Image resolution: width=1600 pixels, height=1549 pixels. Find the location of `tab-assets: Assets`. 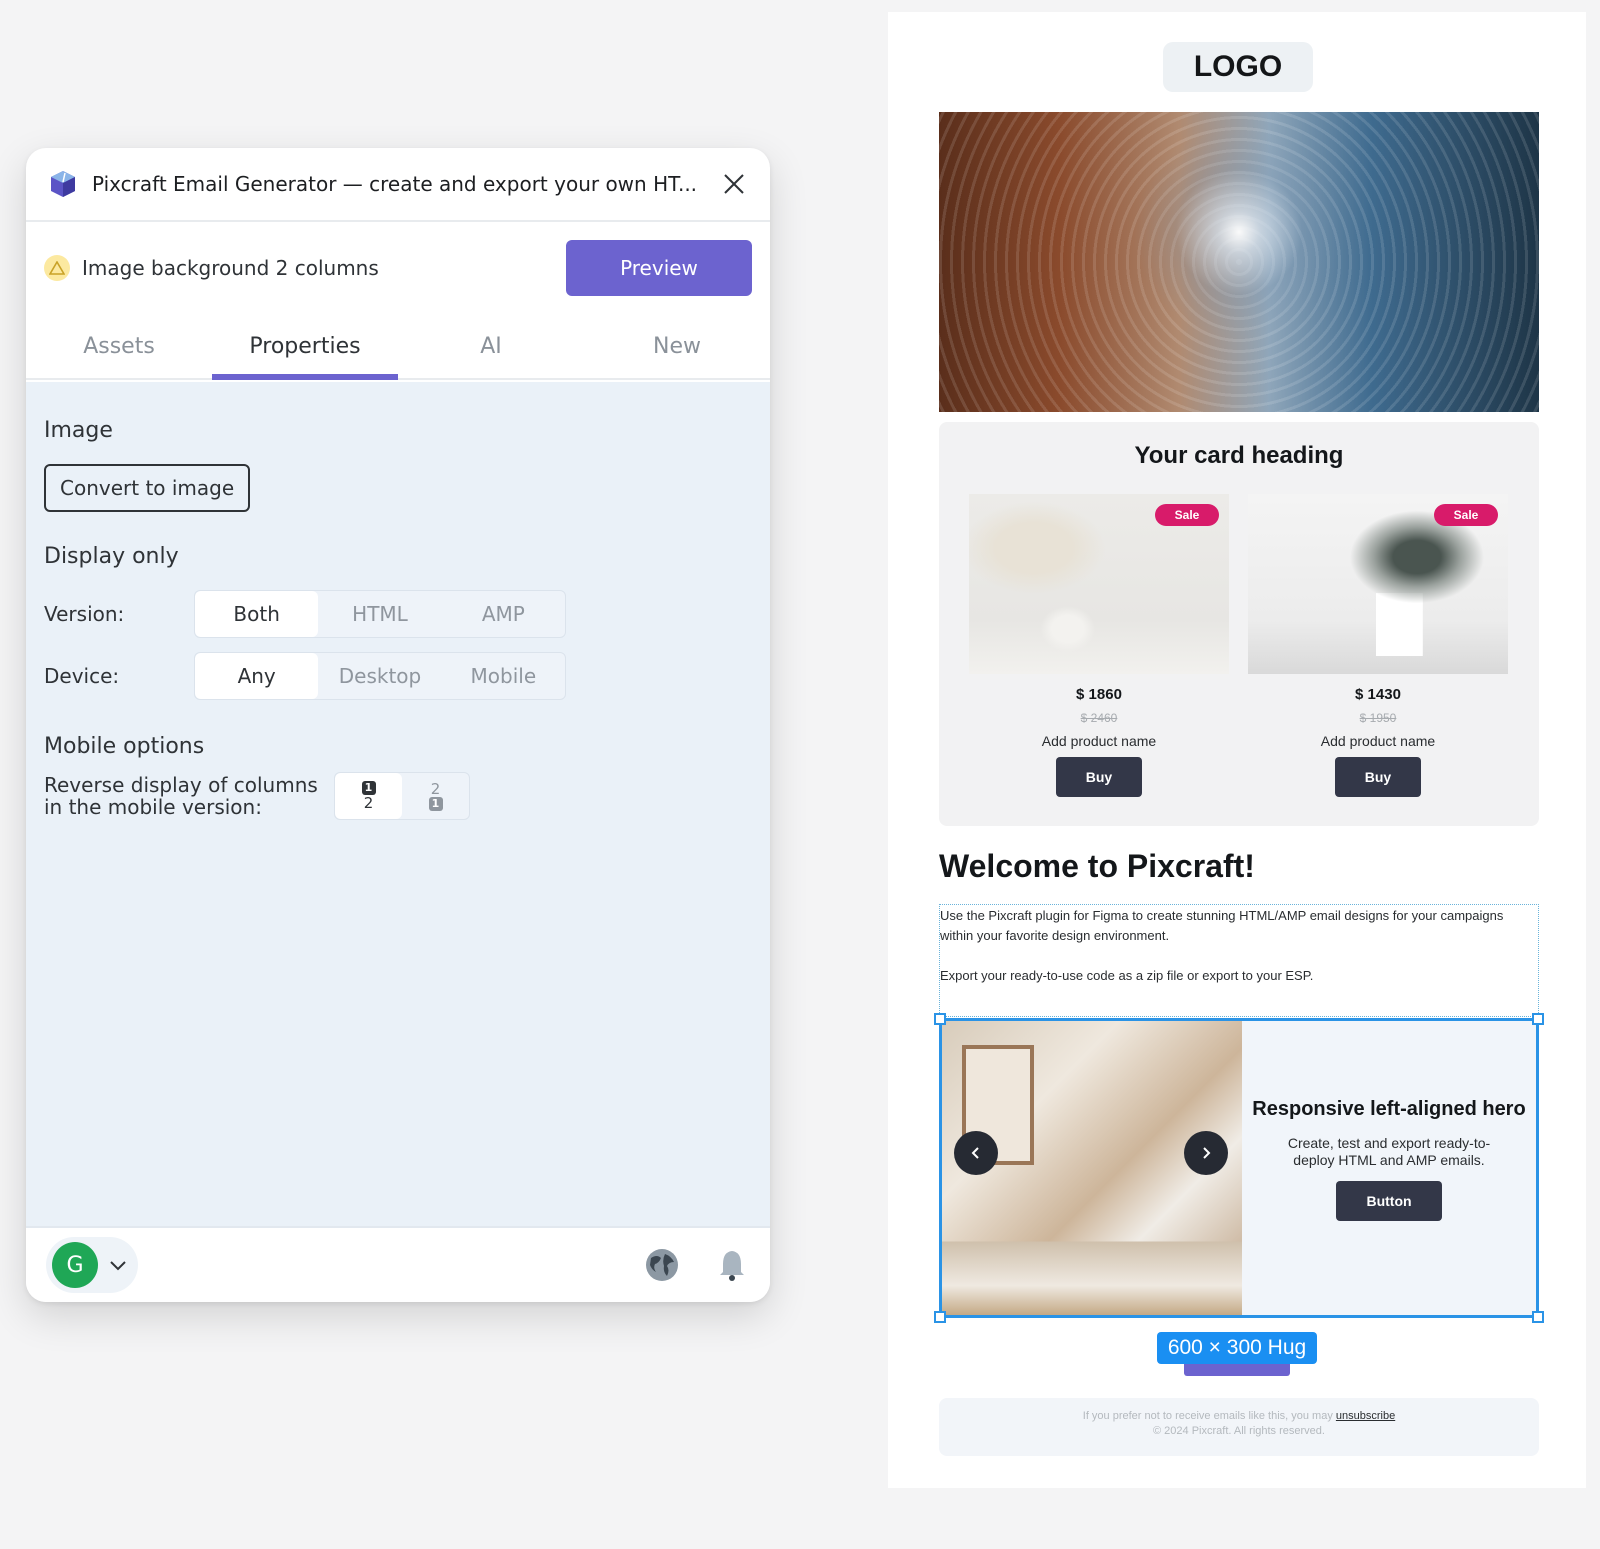

tab-assets: Assets is located at coordinates (119, 346).